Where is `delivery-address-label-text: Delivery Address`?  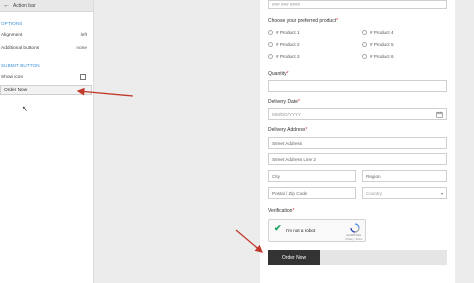 delivery-address-label-text: Delivery Address is located at coordinates (287, 130).